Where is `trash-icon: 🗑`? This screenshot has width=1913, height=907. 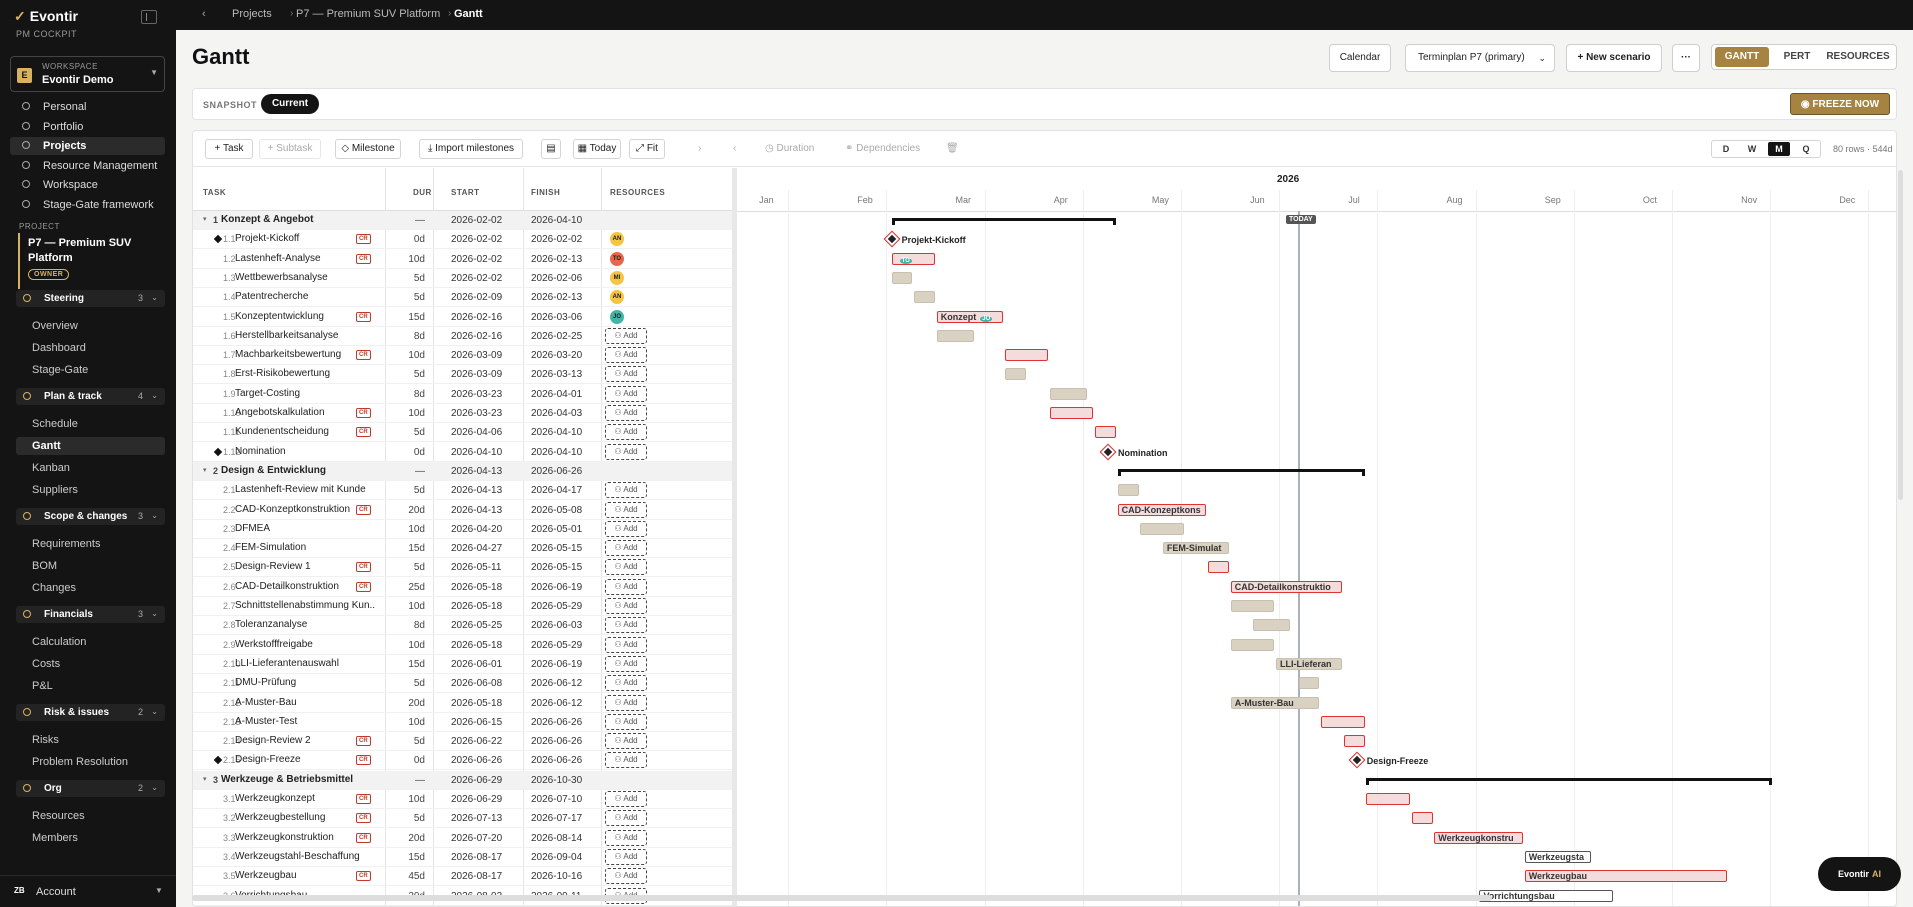 trash-icon: 🗑 is located at coordinates (952, 149).